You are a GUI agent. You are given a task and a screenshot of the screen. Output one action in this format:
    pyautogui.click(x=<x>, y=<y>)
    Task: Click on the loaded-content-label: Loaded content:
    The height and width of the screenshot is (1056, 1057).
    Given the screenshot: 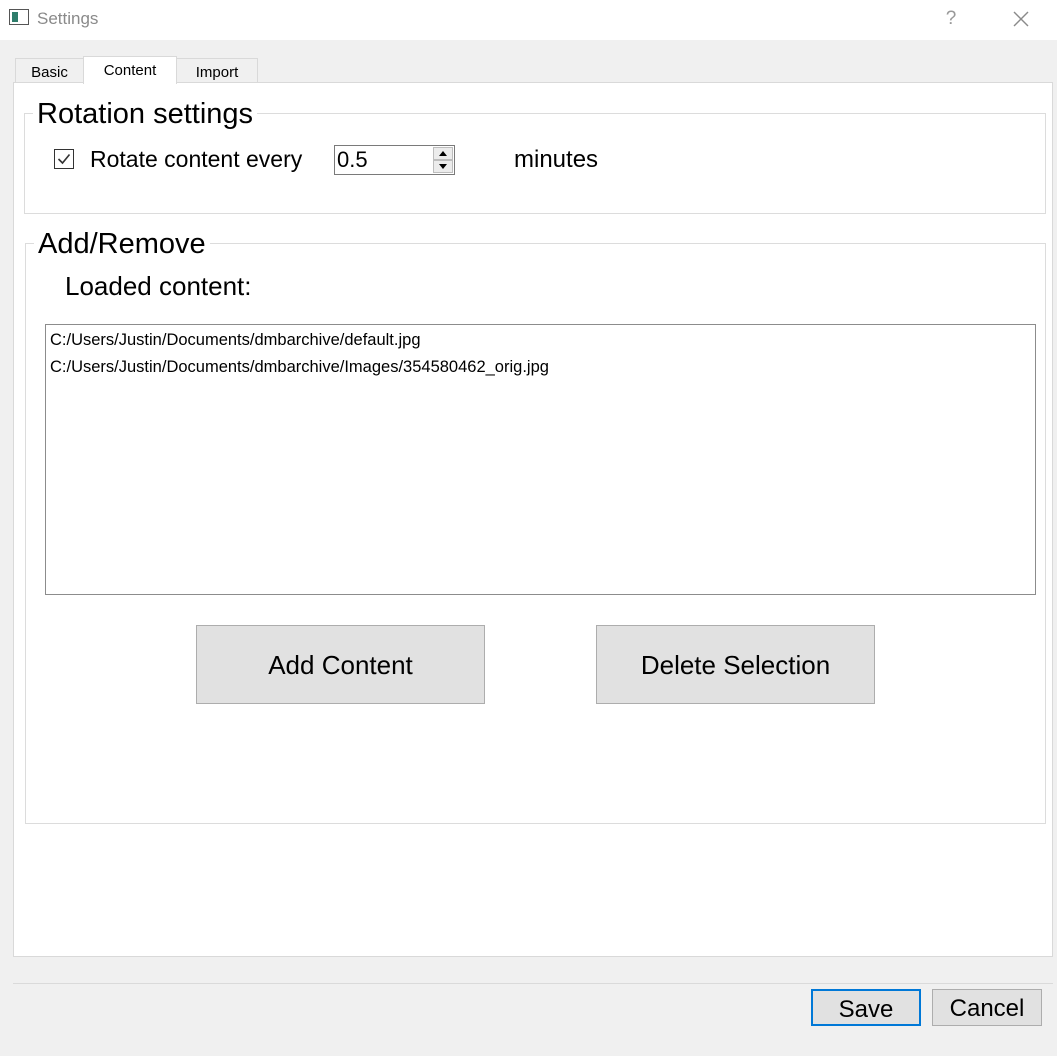 What is the action you would take?
    pyautogui.click(x=158, y=286)
    